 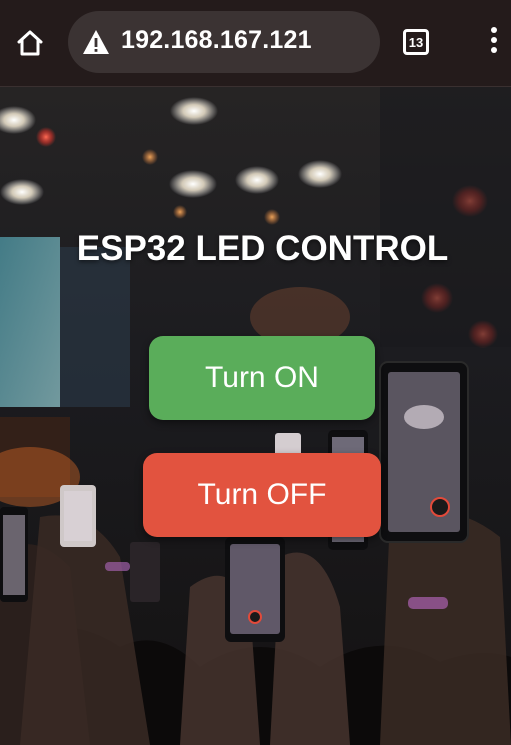 What do you see at coordinates (262, 378) in the screenshot?
I see `turn-on-button: Turn ON` at bounding box center [262, 378].